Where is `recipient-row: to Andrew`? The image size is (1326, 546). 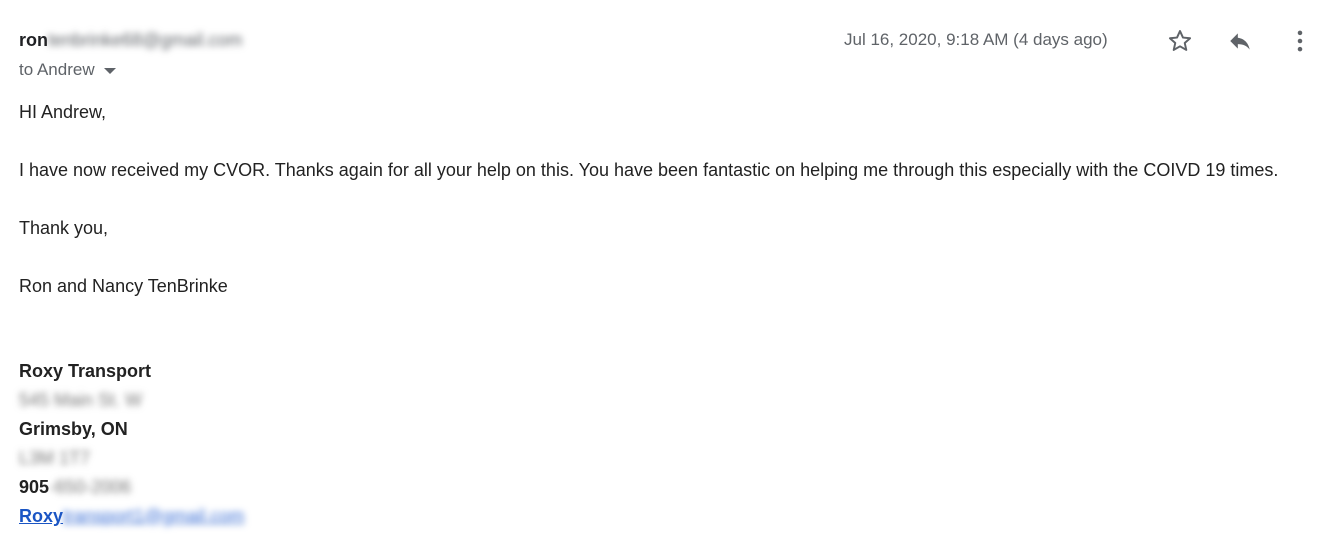
recipient-row: to Andrew is located at coordinates (67, 70).